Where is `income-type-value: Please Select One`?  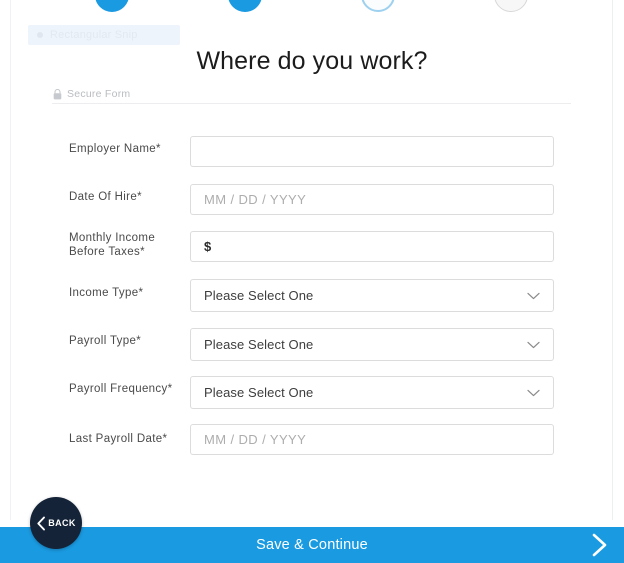
income-type-value: Please Select One is located at coordinates (259, 295).